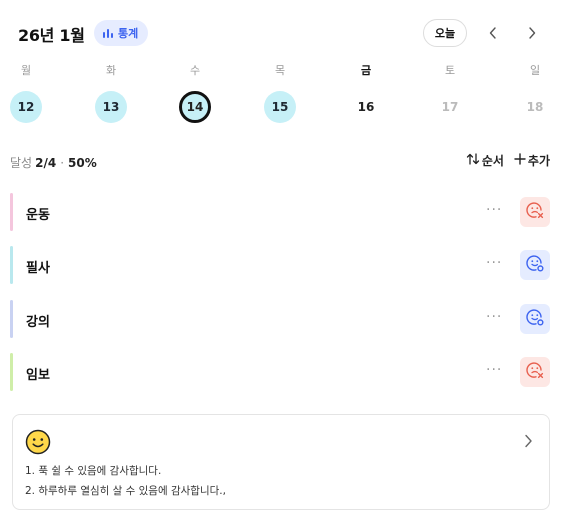 The height and width of the screenshot is (525, 564). What do you see at coordinates (38, 322) in the screenshot?
I see `habit-name: 강의` at bounding box center [38, 322].